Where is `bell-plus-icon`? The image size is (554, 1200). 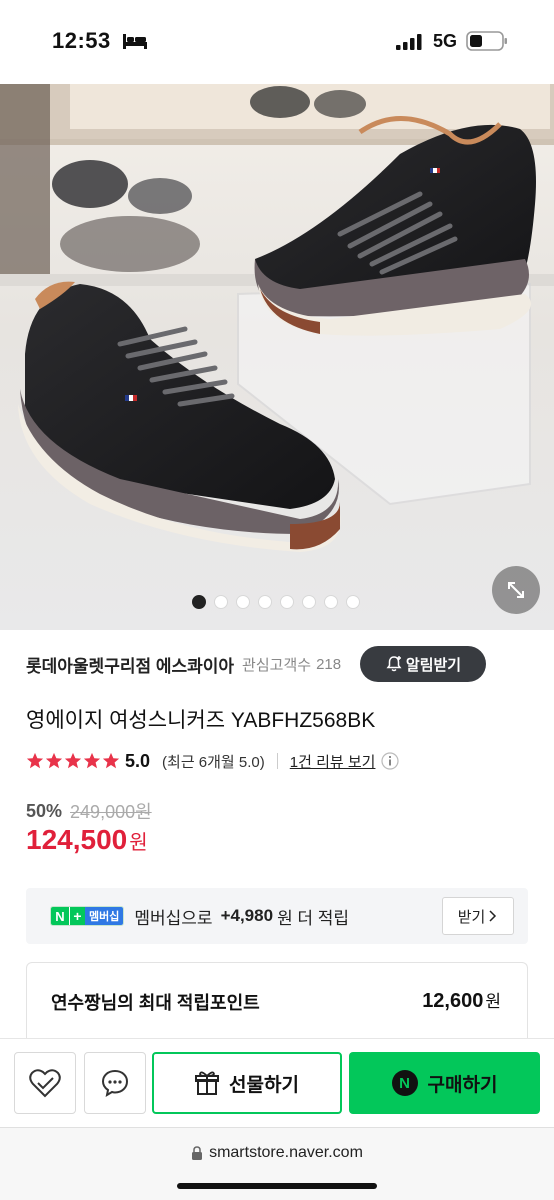 bell-plus-icon is located at coordinates (394, 664).